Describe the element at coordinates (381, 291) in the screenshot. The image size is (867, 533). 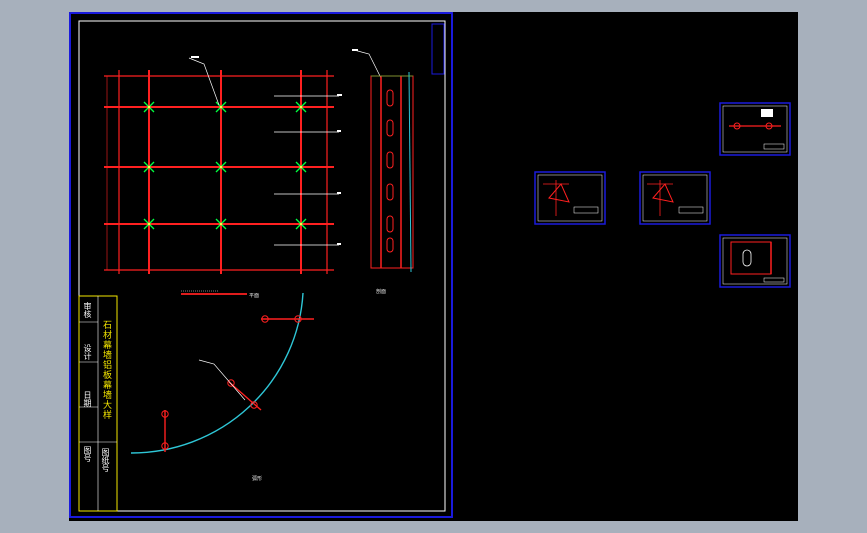
I see `section-label: 剖面` at that location.